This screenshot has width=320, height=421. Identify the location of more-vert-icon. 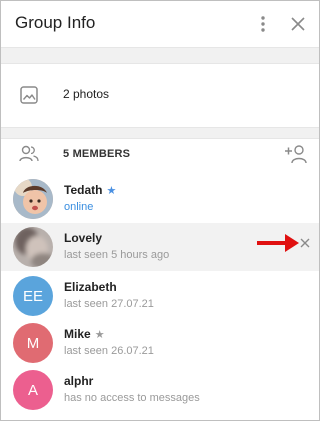
(263, 24).